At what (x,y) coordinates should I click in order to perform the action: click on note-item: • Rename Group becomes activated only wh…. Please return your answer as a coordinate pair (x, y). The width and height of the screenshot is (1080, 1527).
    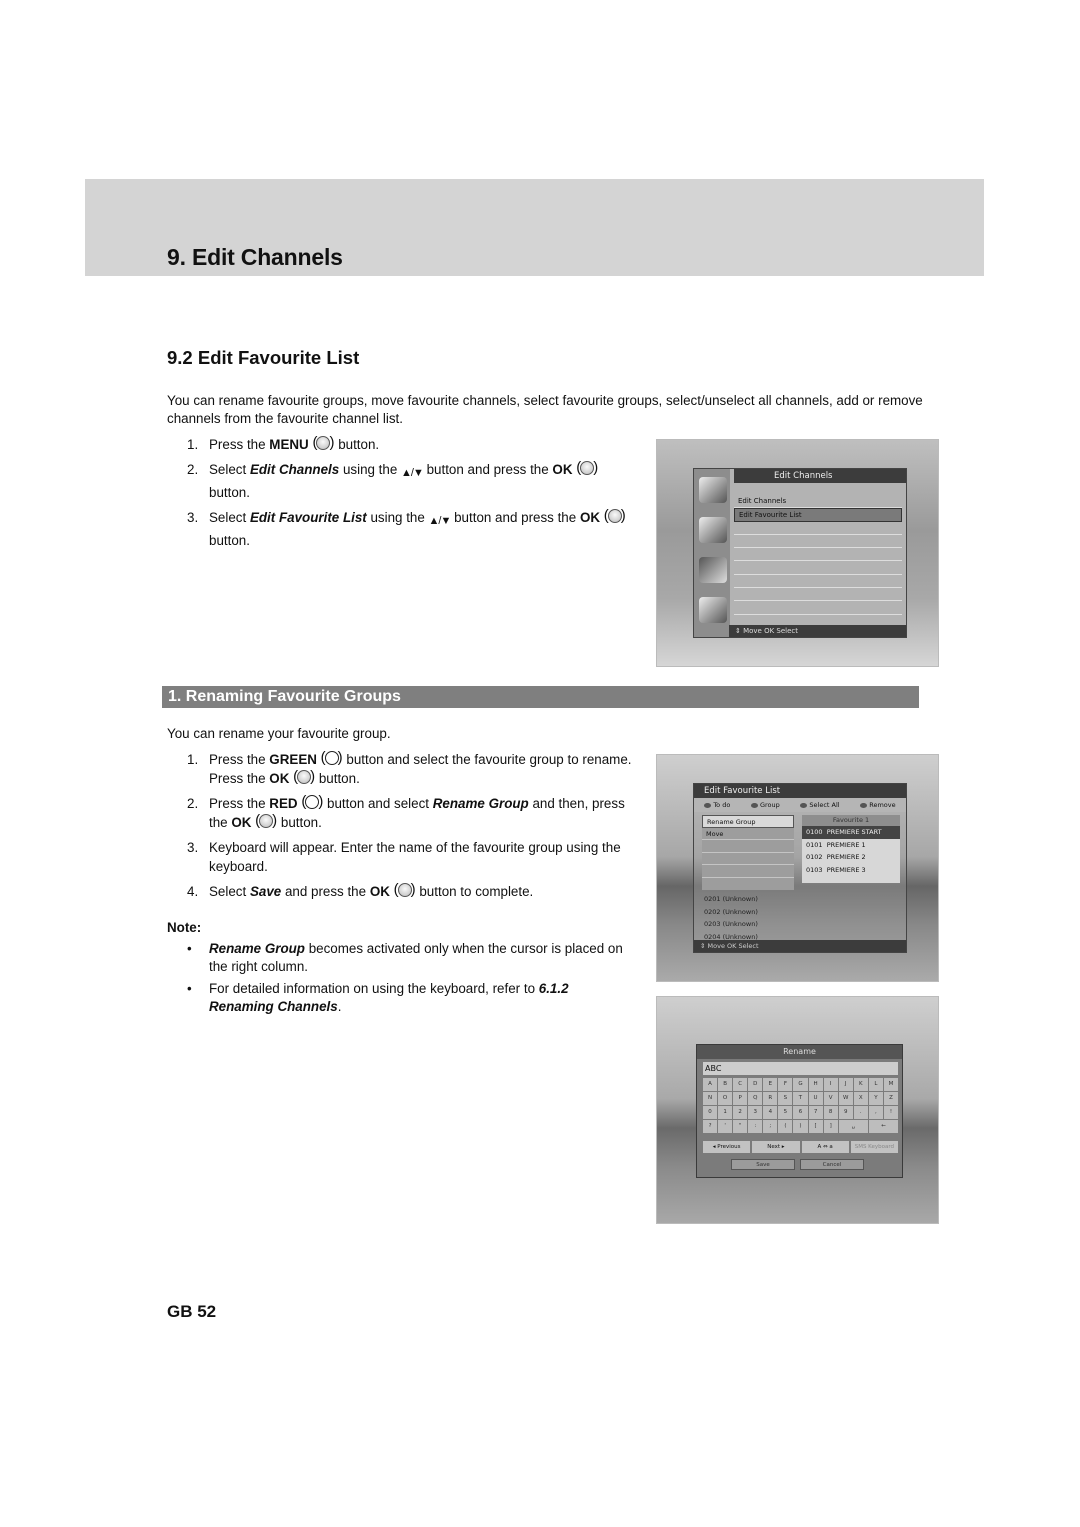
    Looking at the image, I should click on (405, 957).